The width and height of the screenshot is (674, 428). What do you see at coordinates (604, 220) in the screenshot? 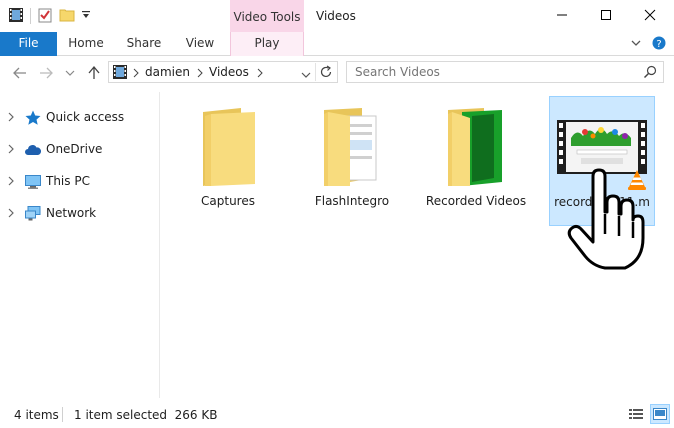
I see `hand-pointer-cursor-icon` at bounding box center [604, 220].